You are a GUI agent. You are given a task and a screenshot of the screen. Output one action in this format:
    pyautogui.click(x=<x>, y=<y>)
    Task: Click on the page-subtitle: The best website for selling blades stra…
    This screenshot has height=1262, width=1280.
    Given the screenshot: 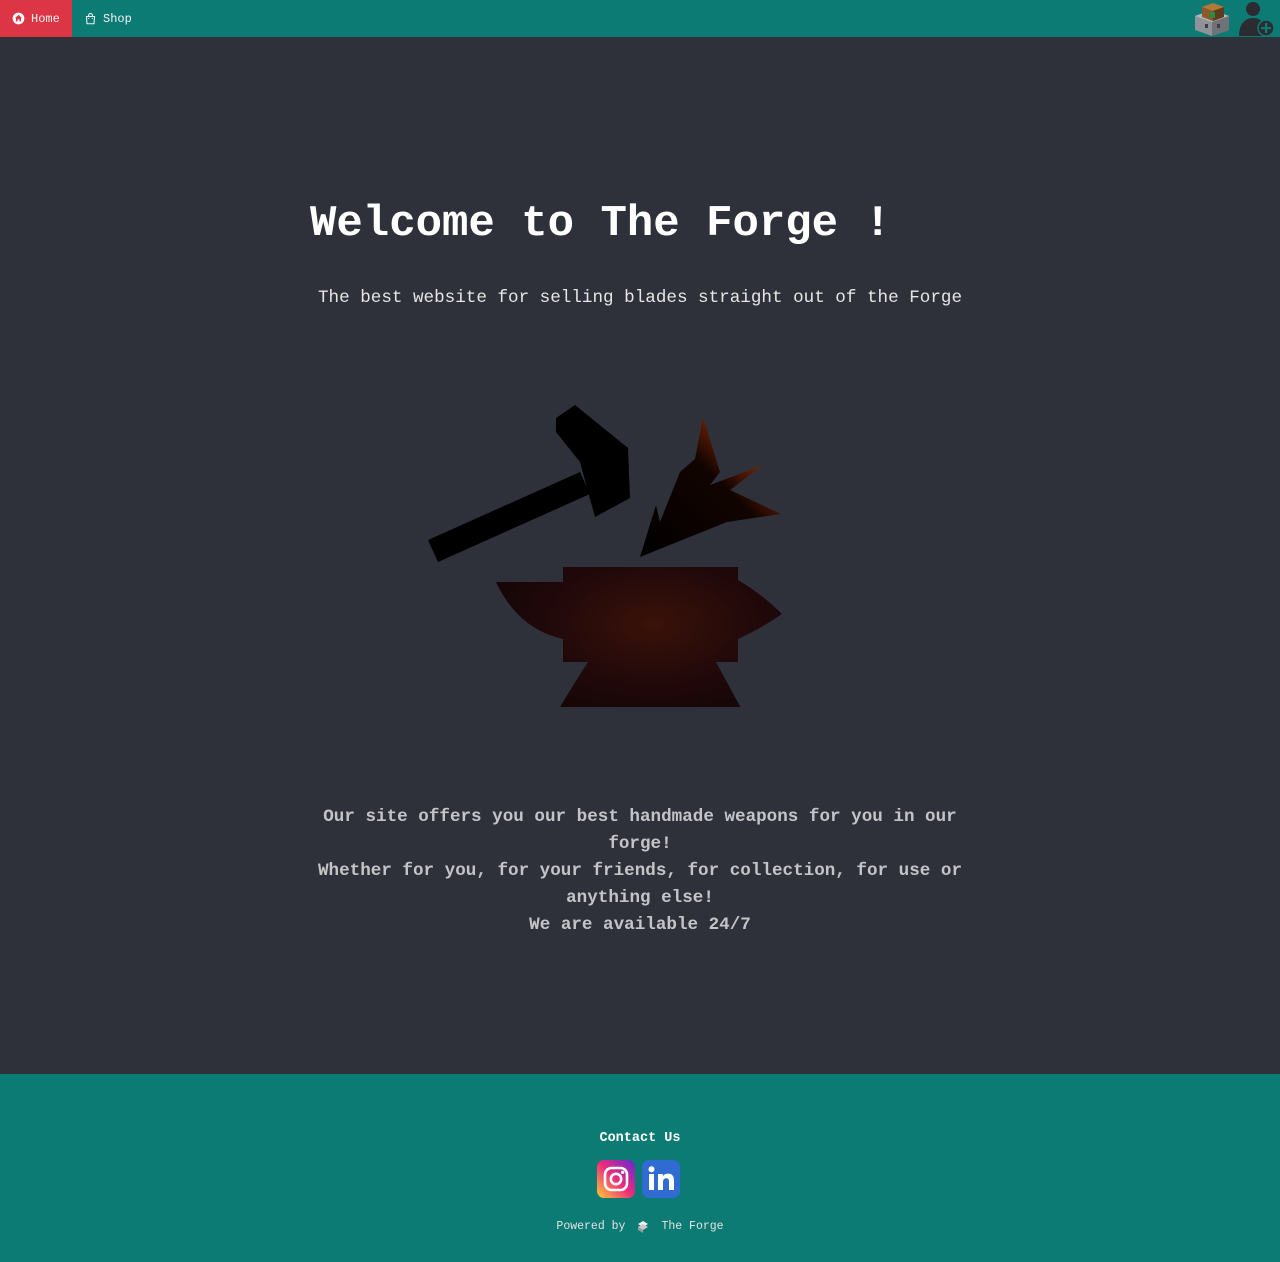 What is the action you would take?
    pyautogui.click(x=640, y=298)
    